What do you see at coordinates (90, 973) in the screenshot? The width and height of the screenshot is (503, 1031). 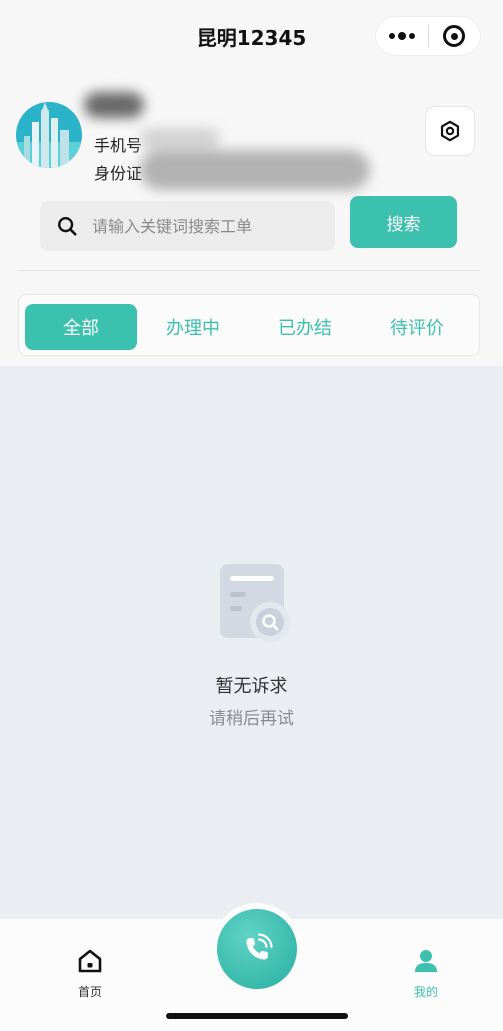 I see `nav-item-home: 首页` at bounding box center [90, 973].